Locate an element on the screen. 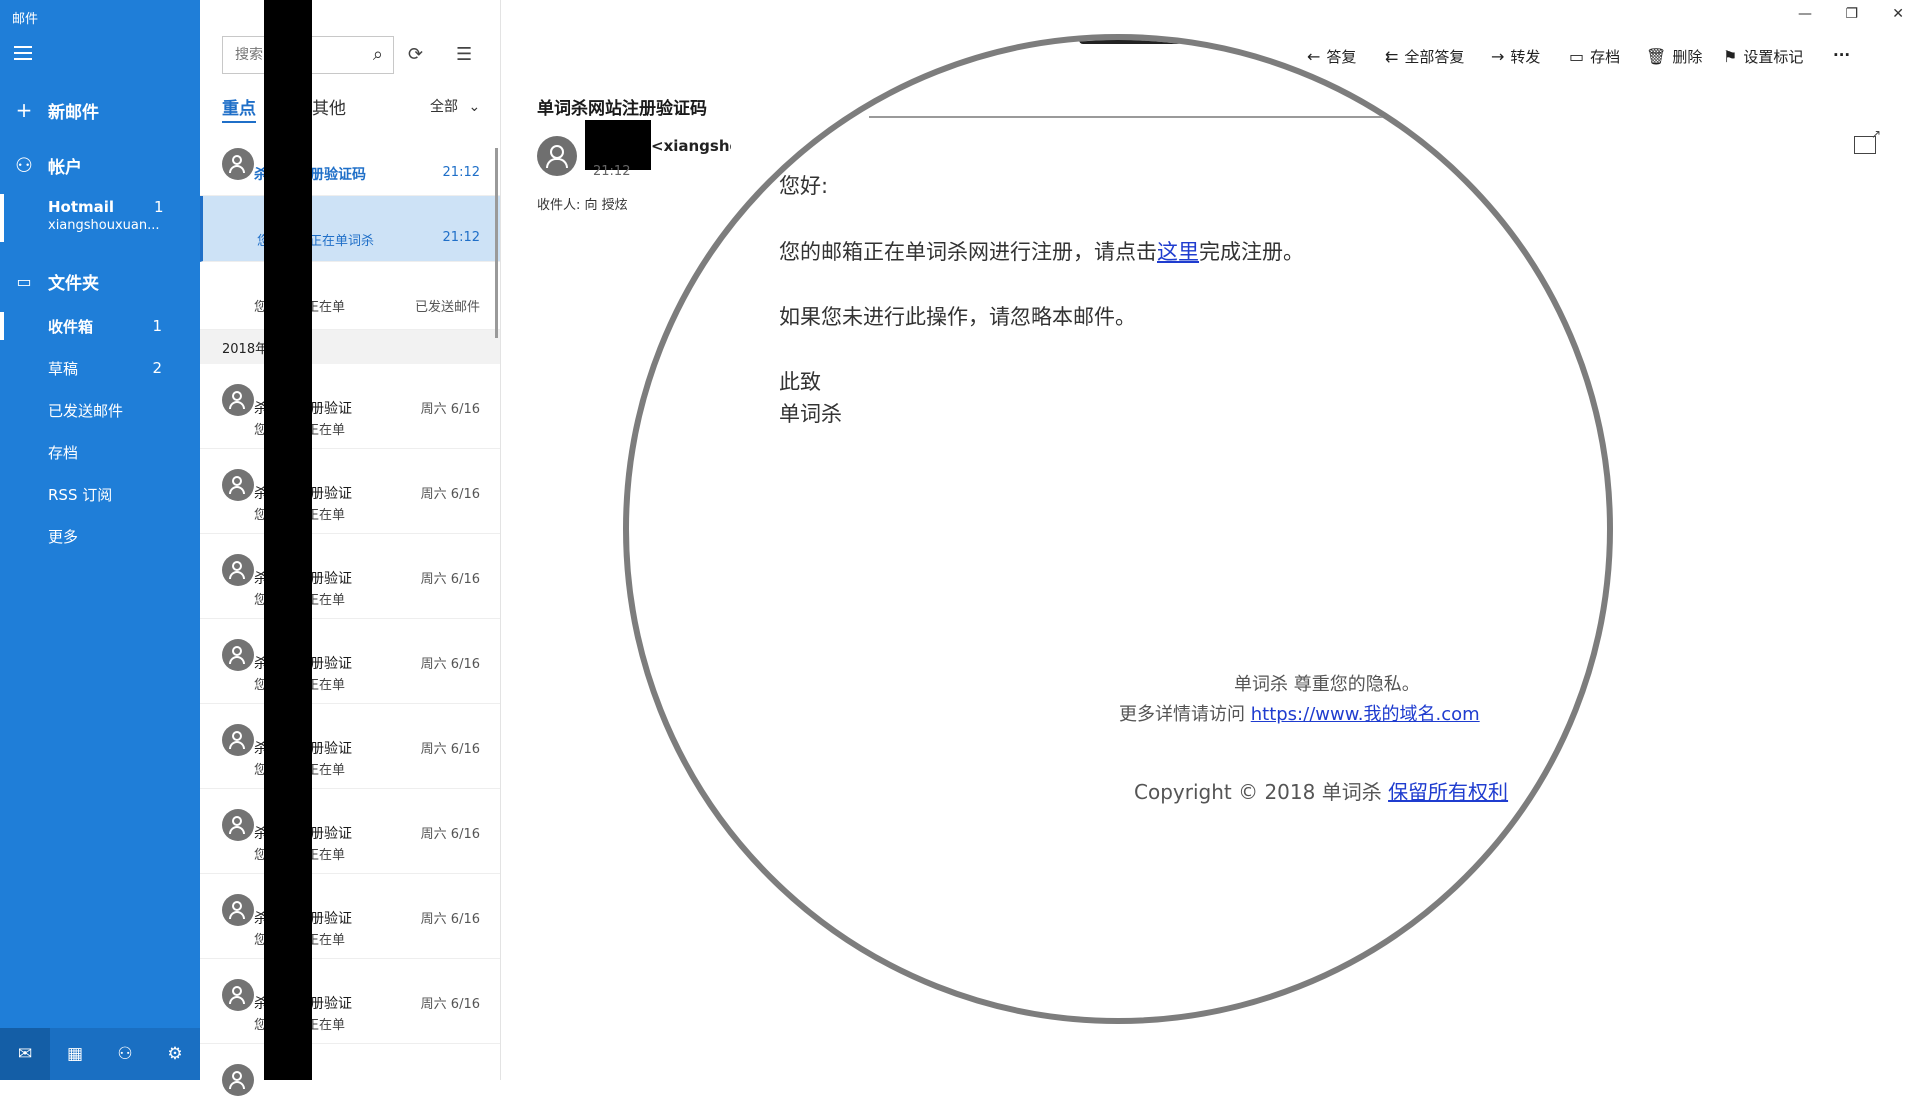 The image size is (1920, 1096). list-item-selected: 您的邮箱正在单词杀 21:12 is located at coordinates (350, 229).